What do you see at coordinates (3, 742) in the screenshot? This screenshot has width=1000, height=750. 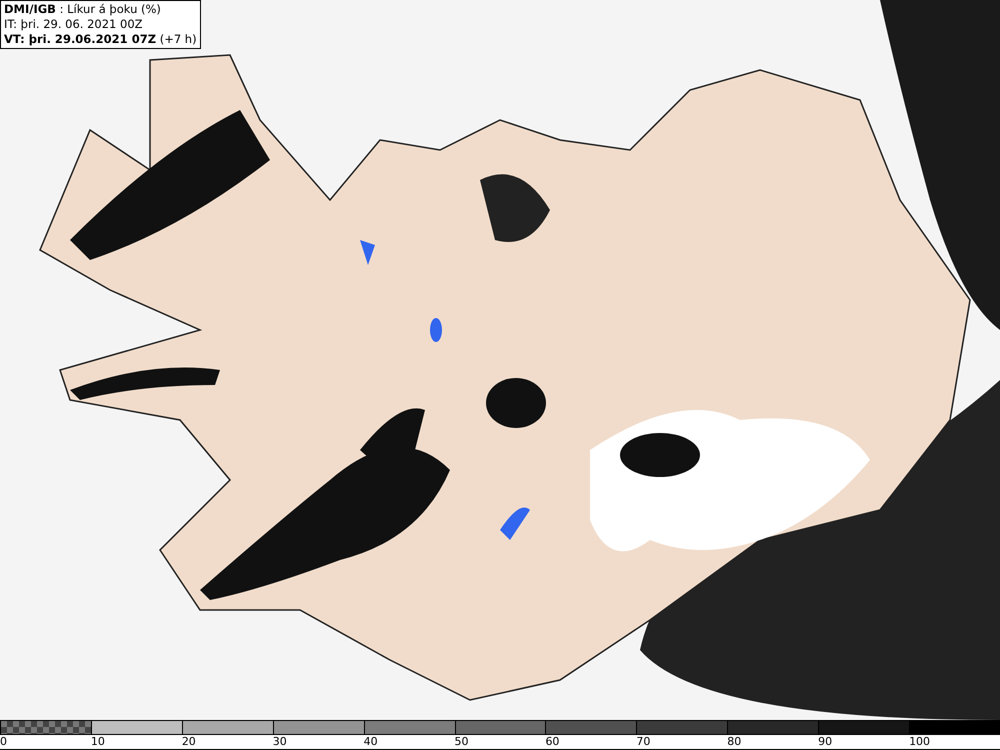 I see `legend-label: 0` at bounding box center [3, 742].